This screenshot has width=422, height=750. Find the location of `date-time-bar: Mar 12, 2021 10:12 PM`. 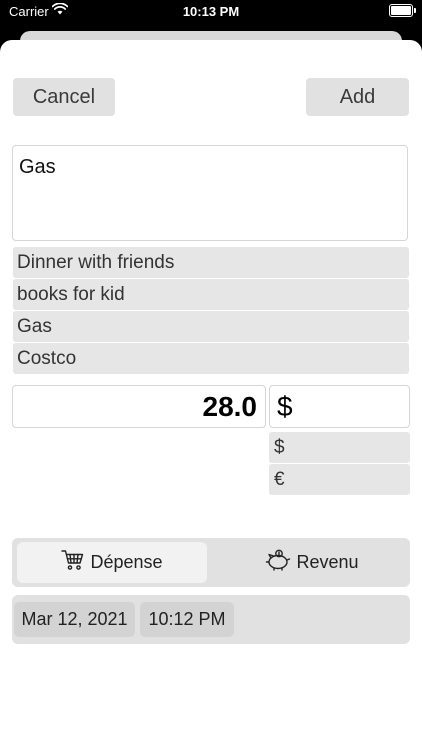

date-time-bar: Mar 12, 2021 10:12 PM is located at coordinates (211, 619).